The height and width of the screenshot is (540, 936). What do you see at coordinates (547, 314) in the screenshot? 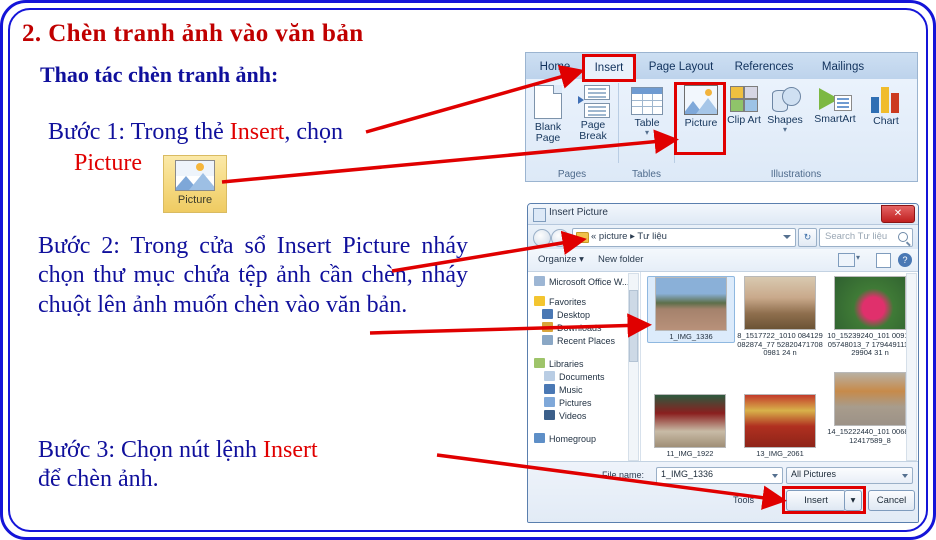
I see `desktop-icon` at bounding box center [547, 314].